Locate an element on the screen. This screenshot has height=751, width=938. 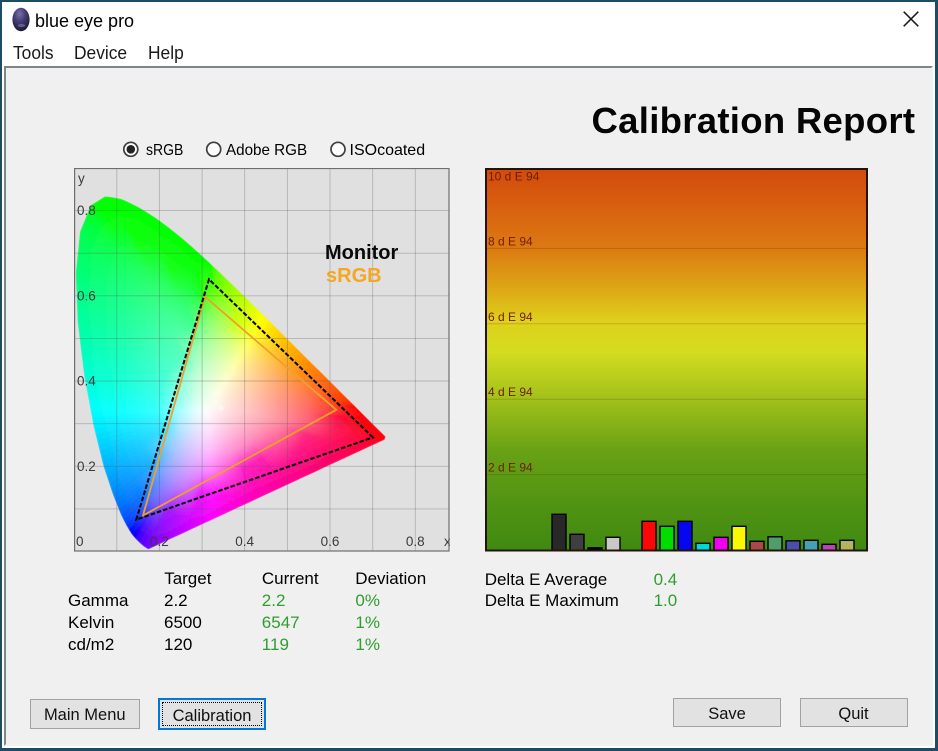
svg-text: 4 d E 94 is located at coordinates (510, 392).